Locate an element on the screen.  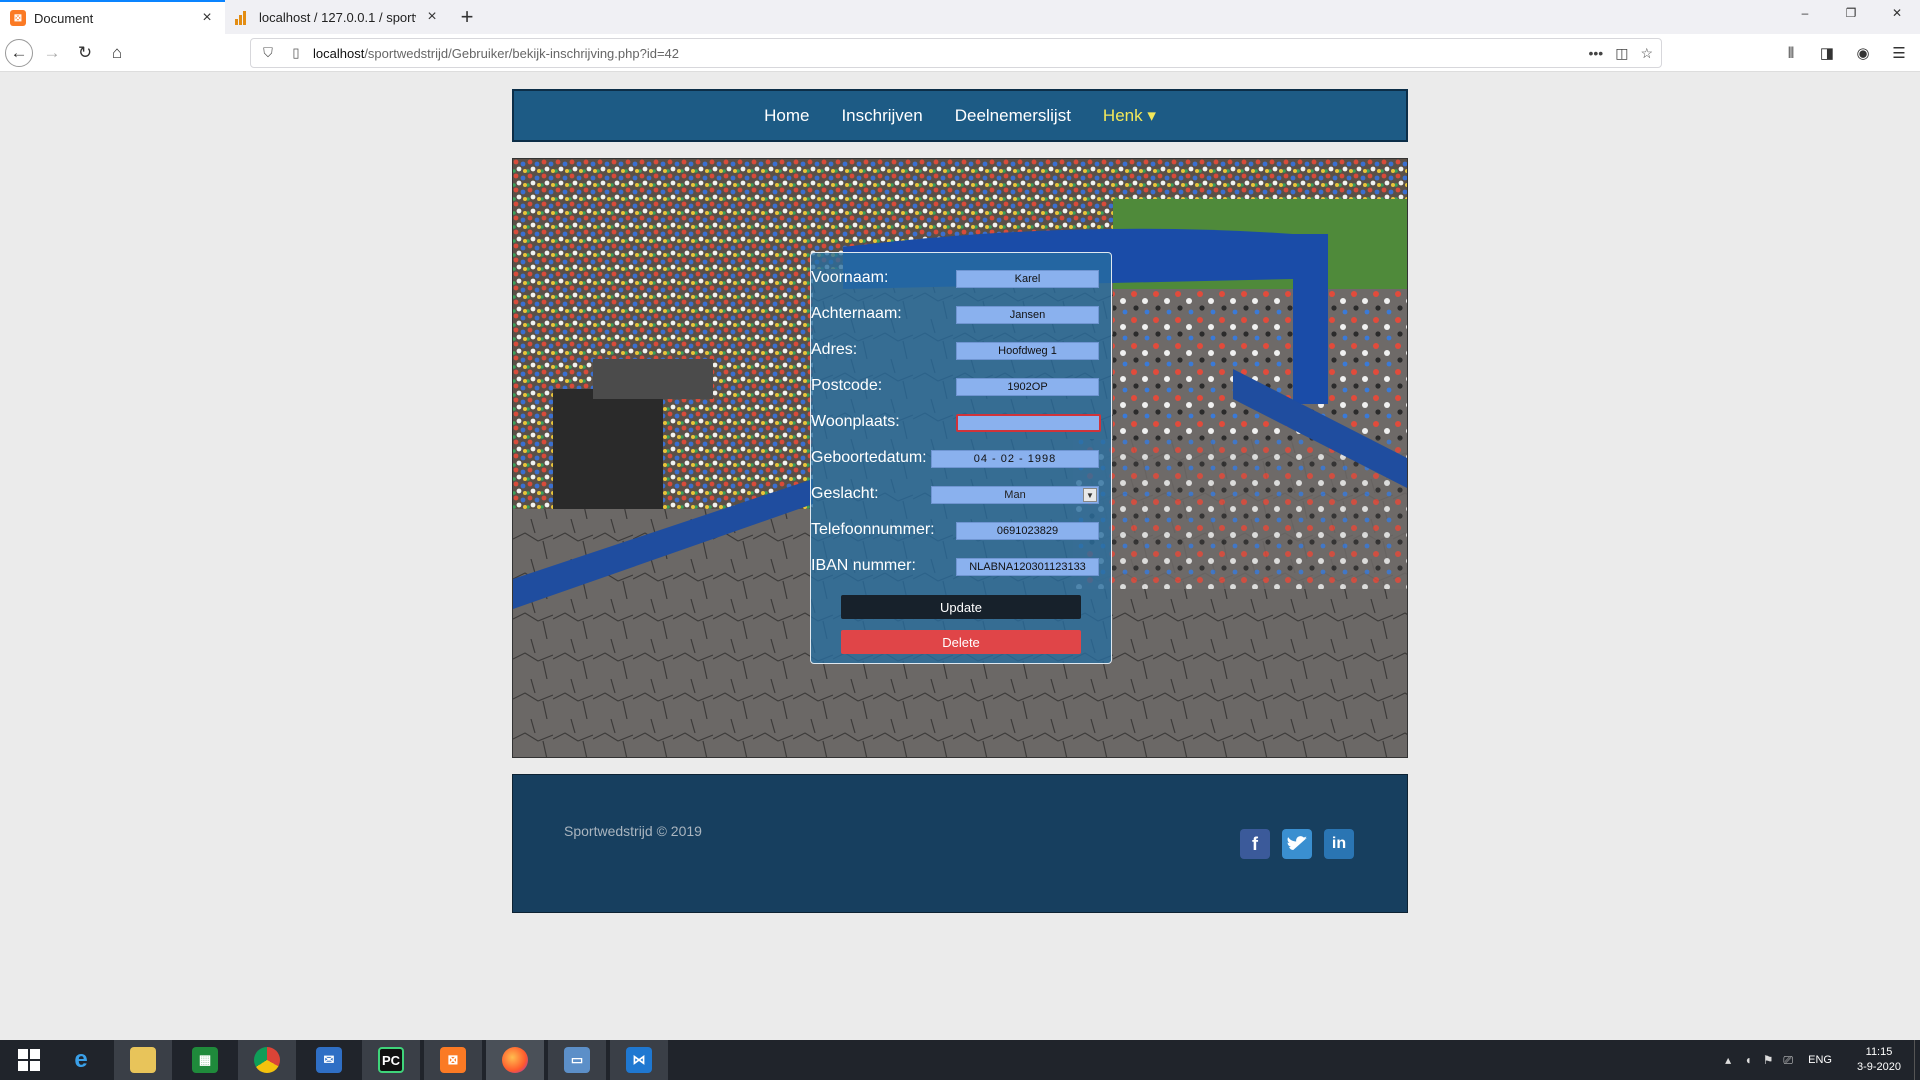
label-geslacht: Geslacht: is located at coordinates (845, 493).